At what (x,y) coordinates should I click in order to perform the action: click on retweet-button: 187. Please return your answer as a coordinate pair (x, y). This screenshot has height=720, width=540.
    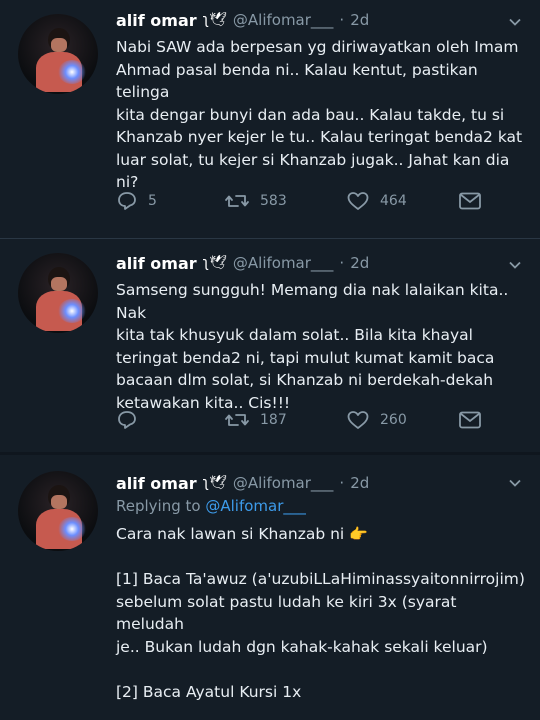
    Looking at the image, I should click on (285, 420).